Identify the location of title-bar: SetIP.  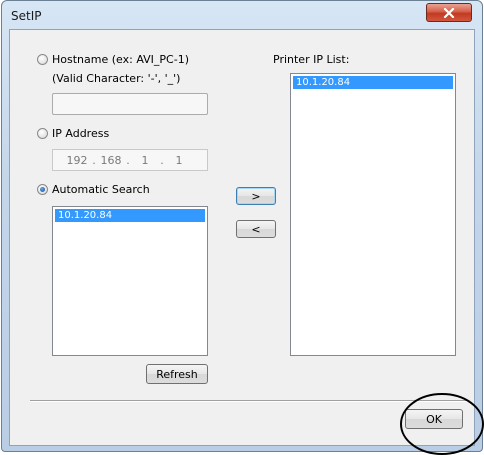
(242, 15).